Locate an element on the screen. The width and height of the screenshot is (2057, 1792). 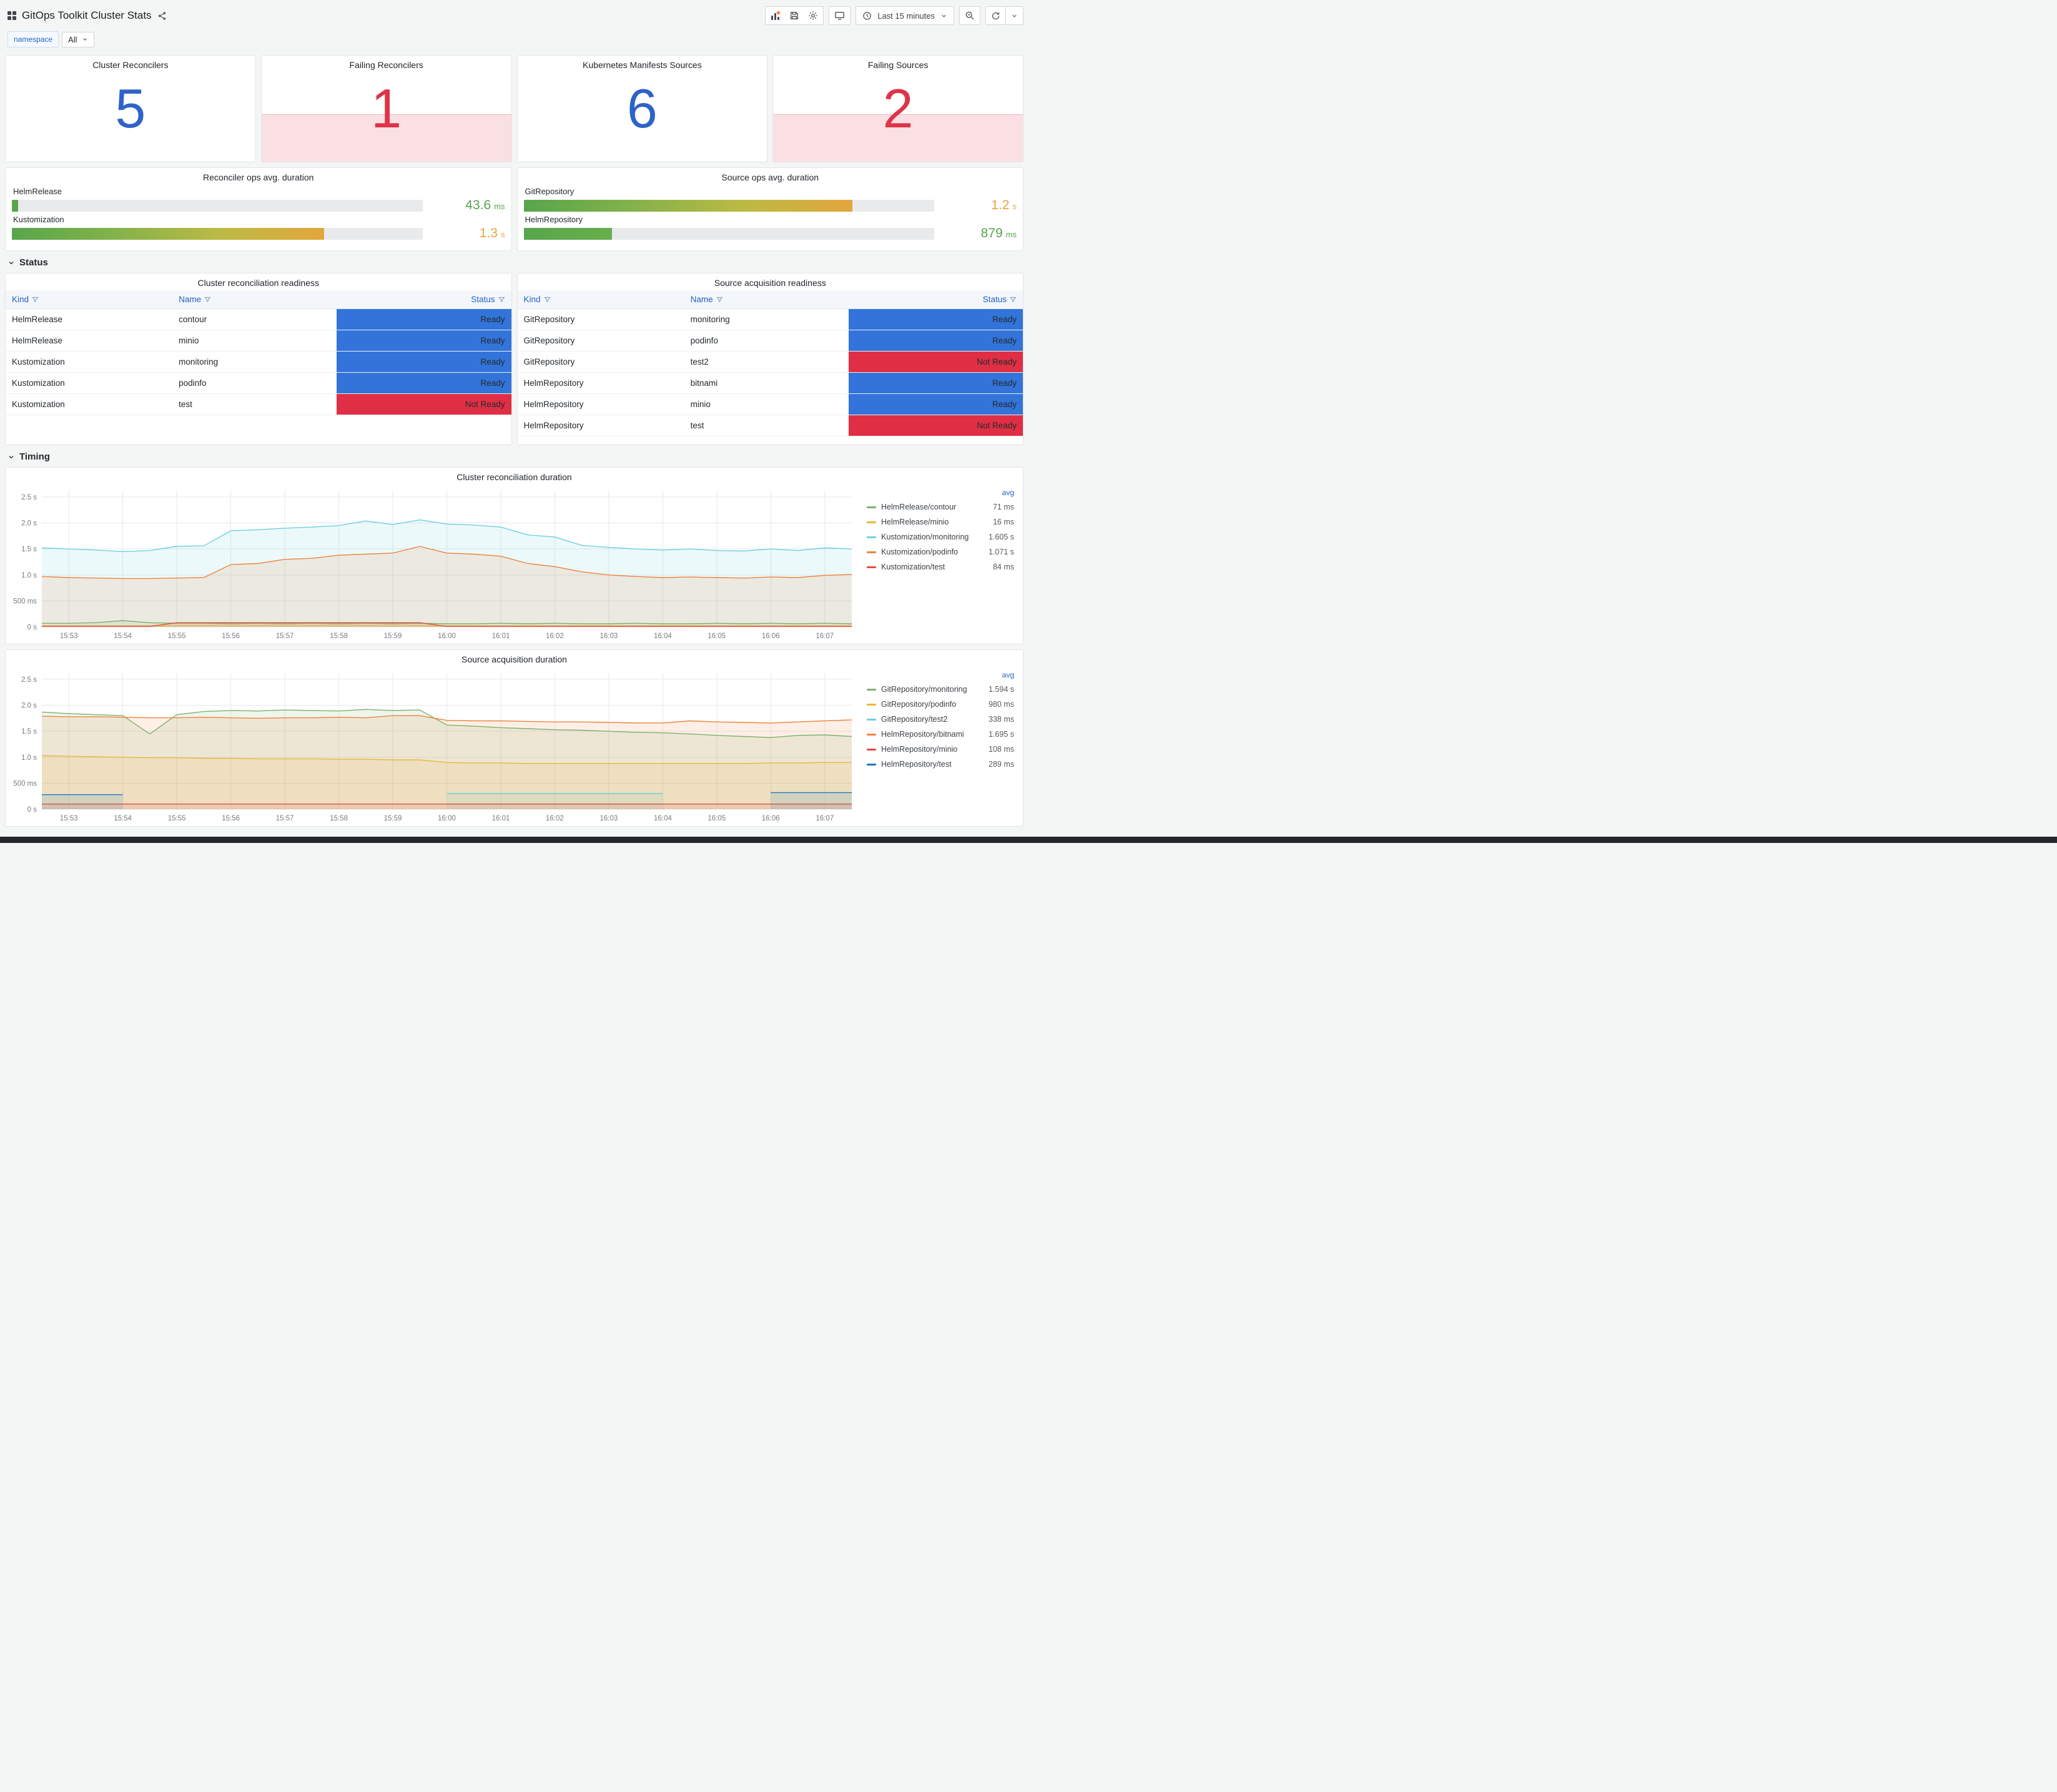
svg-text: 2.0 s is located at coordinates (29, 706).